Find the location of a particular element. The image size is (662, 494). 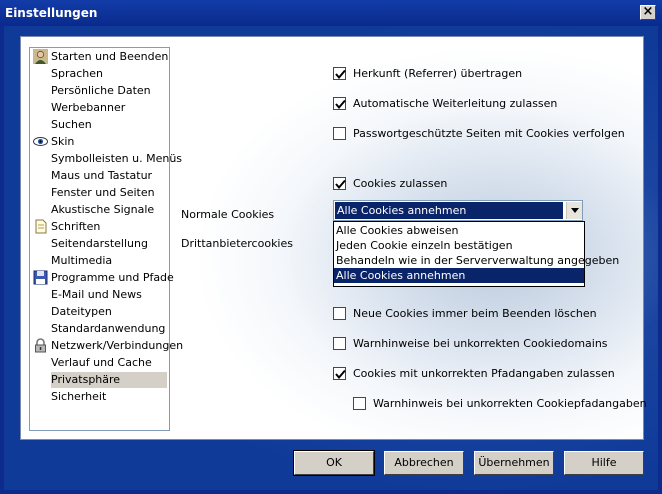

sidebar-item-werbebanner: Werbebanner is located at coordinates (88, 108).